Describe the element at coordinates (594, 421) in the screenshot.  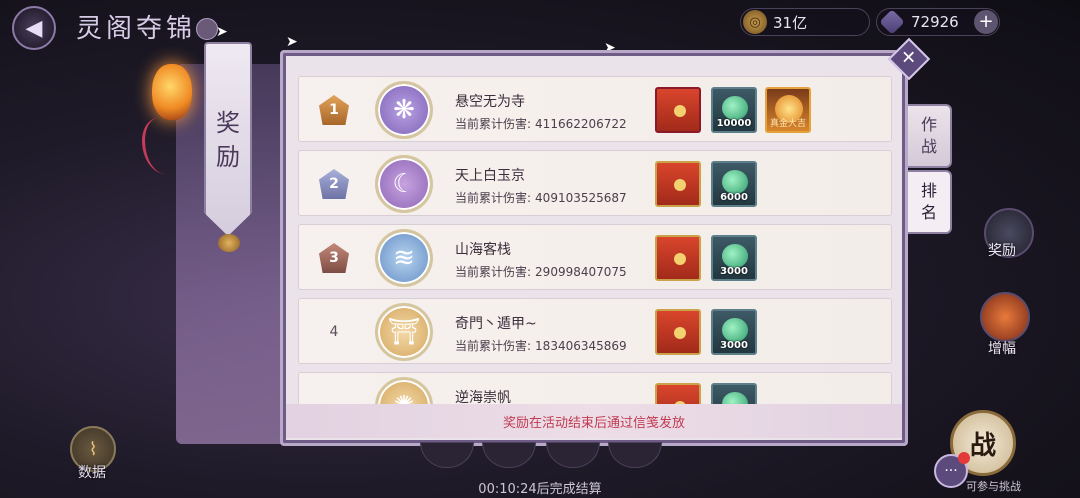
I see `reward-notice: 奖励在活动结束后通过信笺发放` at that location.